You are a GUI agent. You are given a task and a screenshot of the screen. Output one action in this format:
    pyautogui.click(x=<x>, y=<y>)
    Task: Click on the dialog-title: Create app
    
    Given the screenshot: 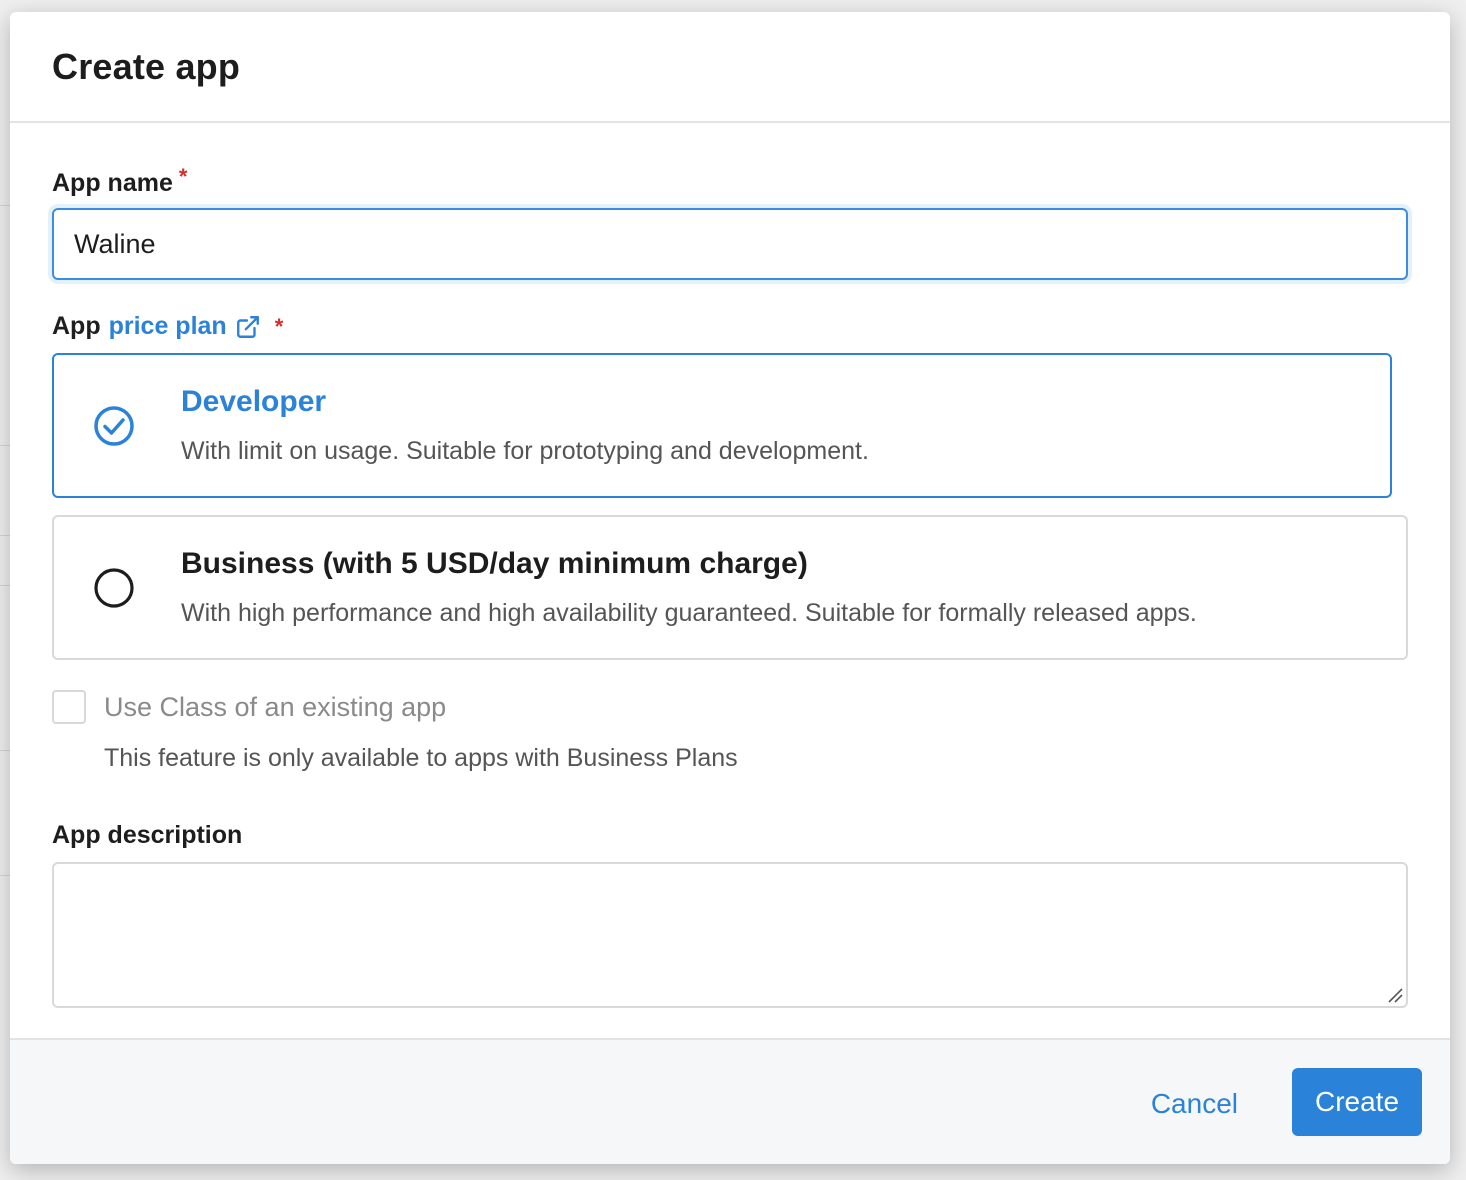 What is the action you would take?
    pyautogui.click(x=146, y=66)
    